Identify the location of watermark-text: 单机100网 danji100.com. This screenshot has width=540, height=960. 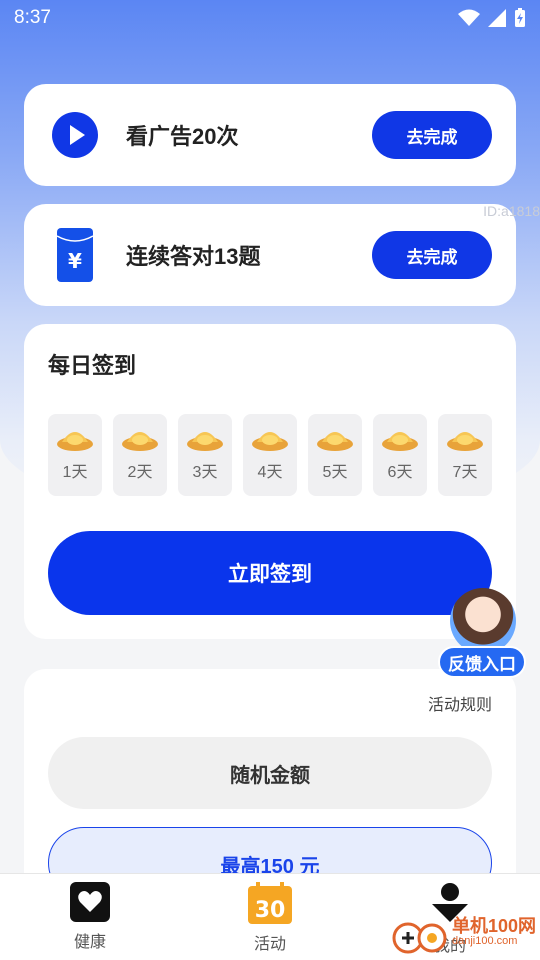
(494, 932).